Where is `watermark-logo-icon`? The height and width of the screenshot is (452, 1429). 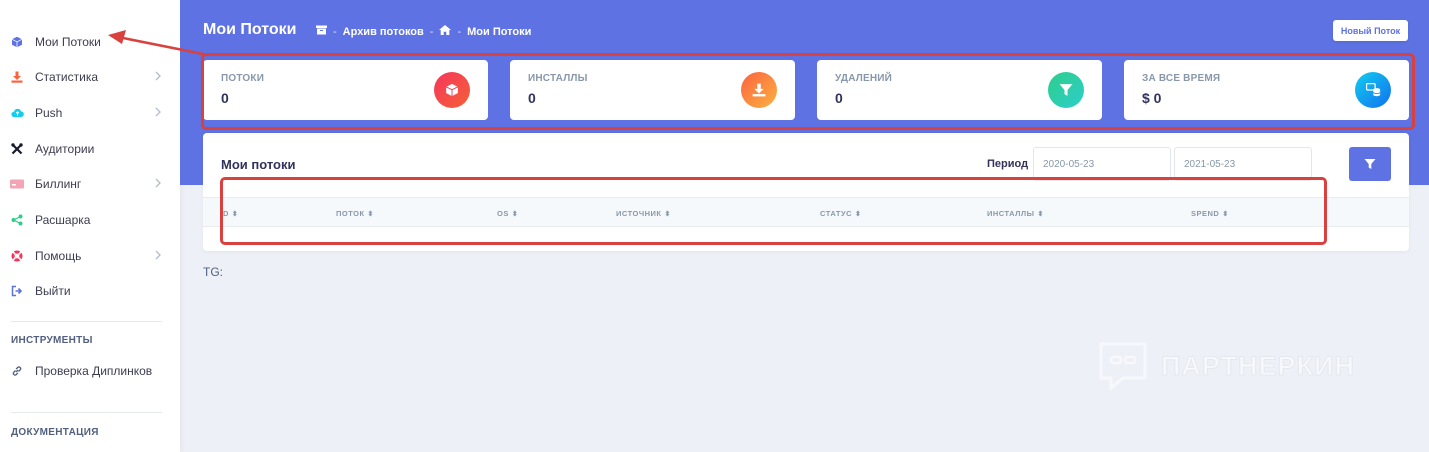
watermark-logo-icon is located at coordinates (1123, 367).